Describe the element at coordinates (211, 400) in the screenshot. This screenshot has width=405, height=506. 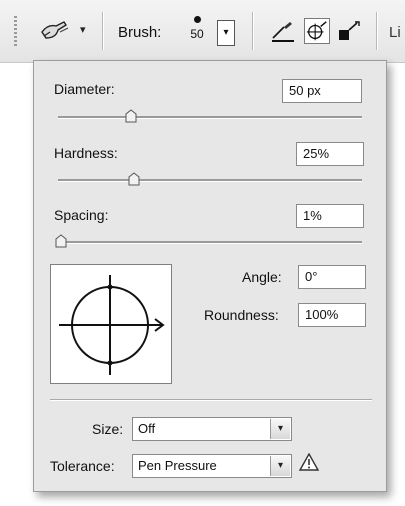
I see `panel-divider` at that location.